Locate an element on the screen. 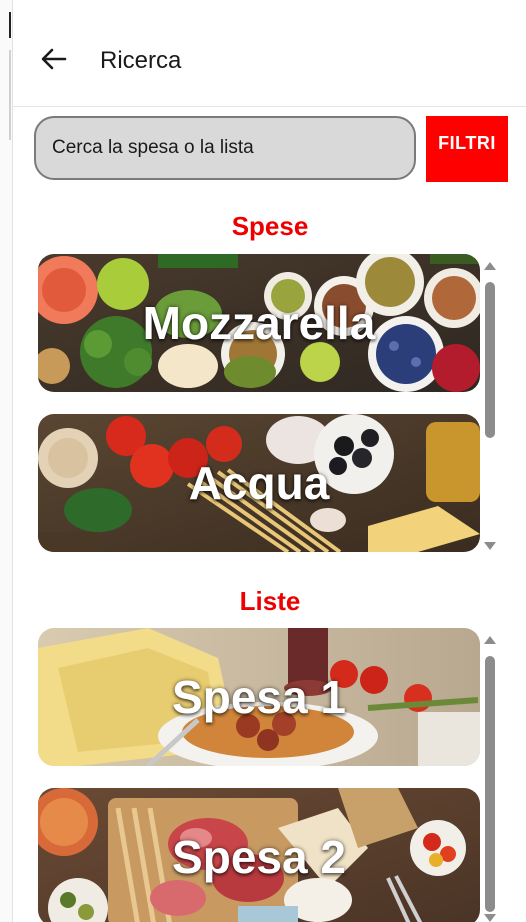  edge-mark is located at coordinates (10, 25).